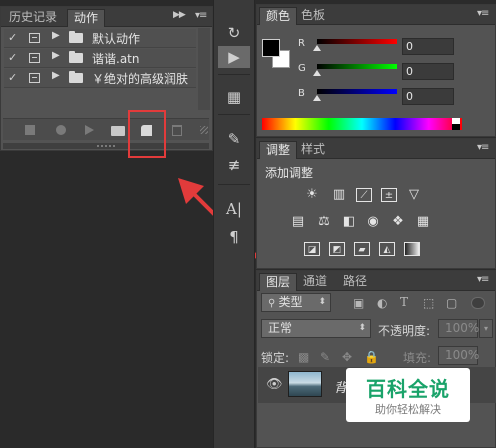 This screenshot has width=496, height=448. What do you see at coordinates (30, 130) in the screenshot?
I see `stop-icon` at bounding box center [30, 130].